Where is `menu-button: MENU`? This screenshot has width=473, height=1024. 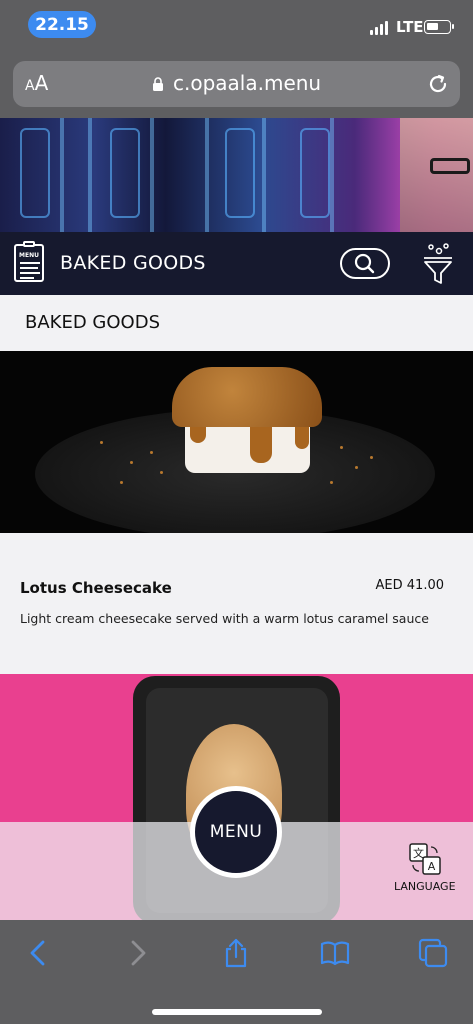
menu-button: MENU is located at coordinates (236, 832).